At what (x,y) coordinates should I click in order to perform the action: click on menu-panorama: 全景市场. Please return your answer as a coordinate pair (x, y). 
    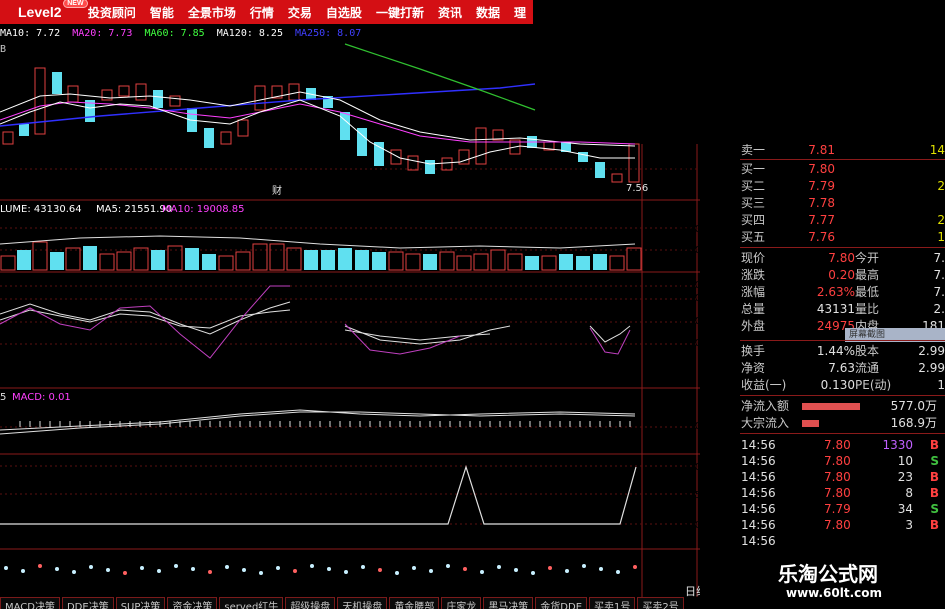
    Looking at the image, I should click on (212, 12).